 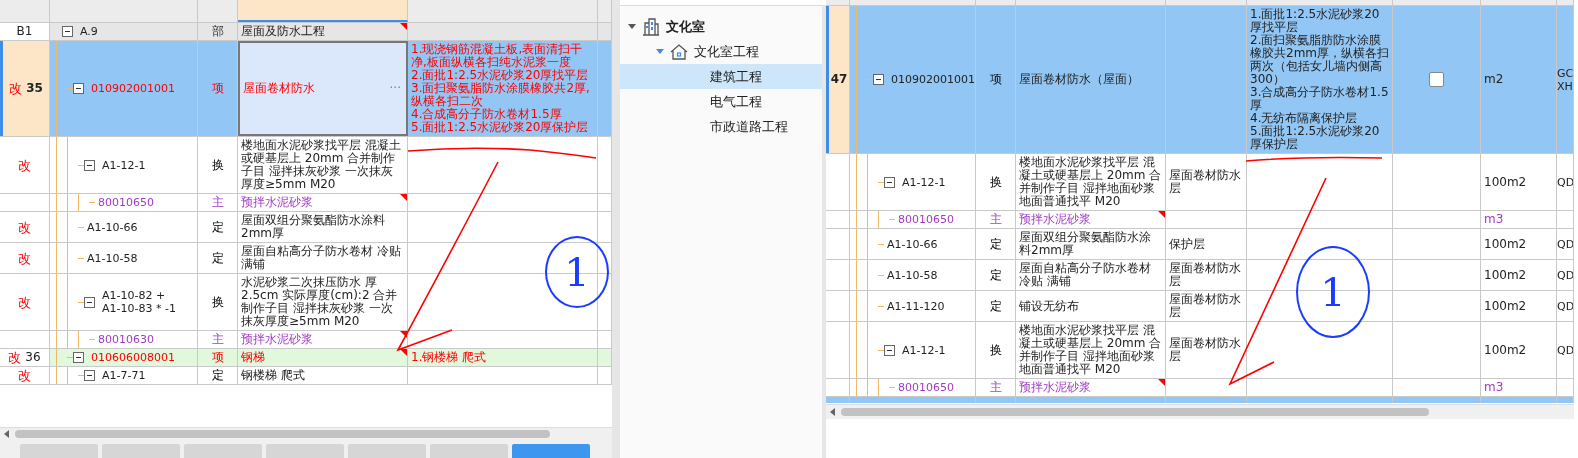 I want to click on table-row: A1-10-66 定 屋面双组分聚氨酯防水涂料2mm厚 保护层 100m2 QD, so click(x=1200, y=244).